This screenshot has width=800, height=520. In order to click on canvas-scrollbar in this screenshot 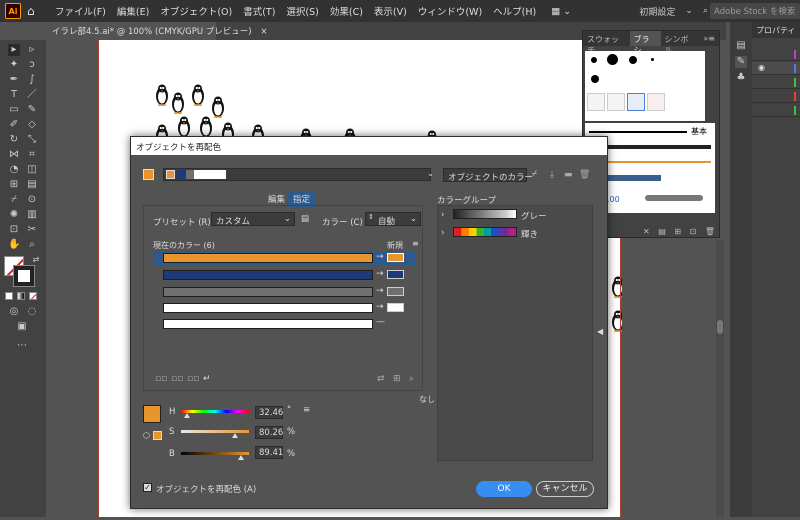, I will do `click(720, 378)`.